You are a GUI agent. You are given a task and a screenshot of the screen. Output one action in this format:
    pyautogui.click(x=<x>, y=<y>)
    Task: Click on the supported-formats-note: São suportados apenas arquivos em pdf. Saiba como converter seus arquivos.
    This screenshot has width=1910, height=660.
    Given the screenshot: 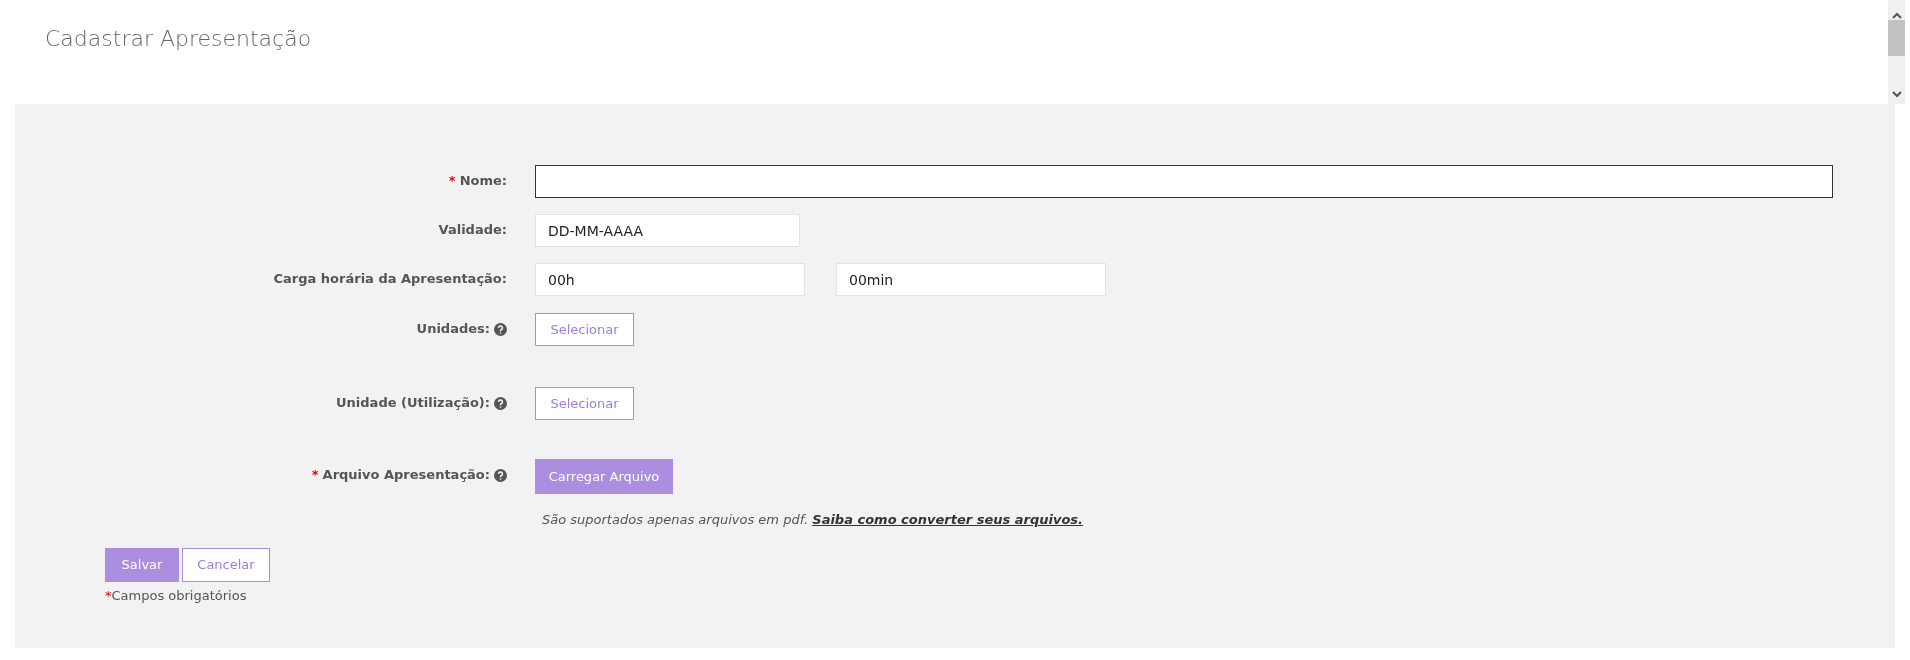 What is the action you would take?
    pyautogui.click(x=813, y=520)
    